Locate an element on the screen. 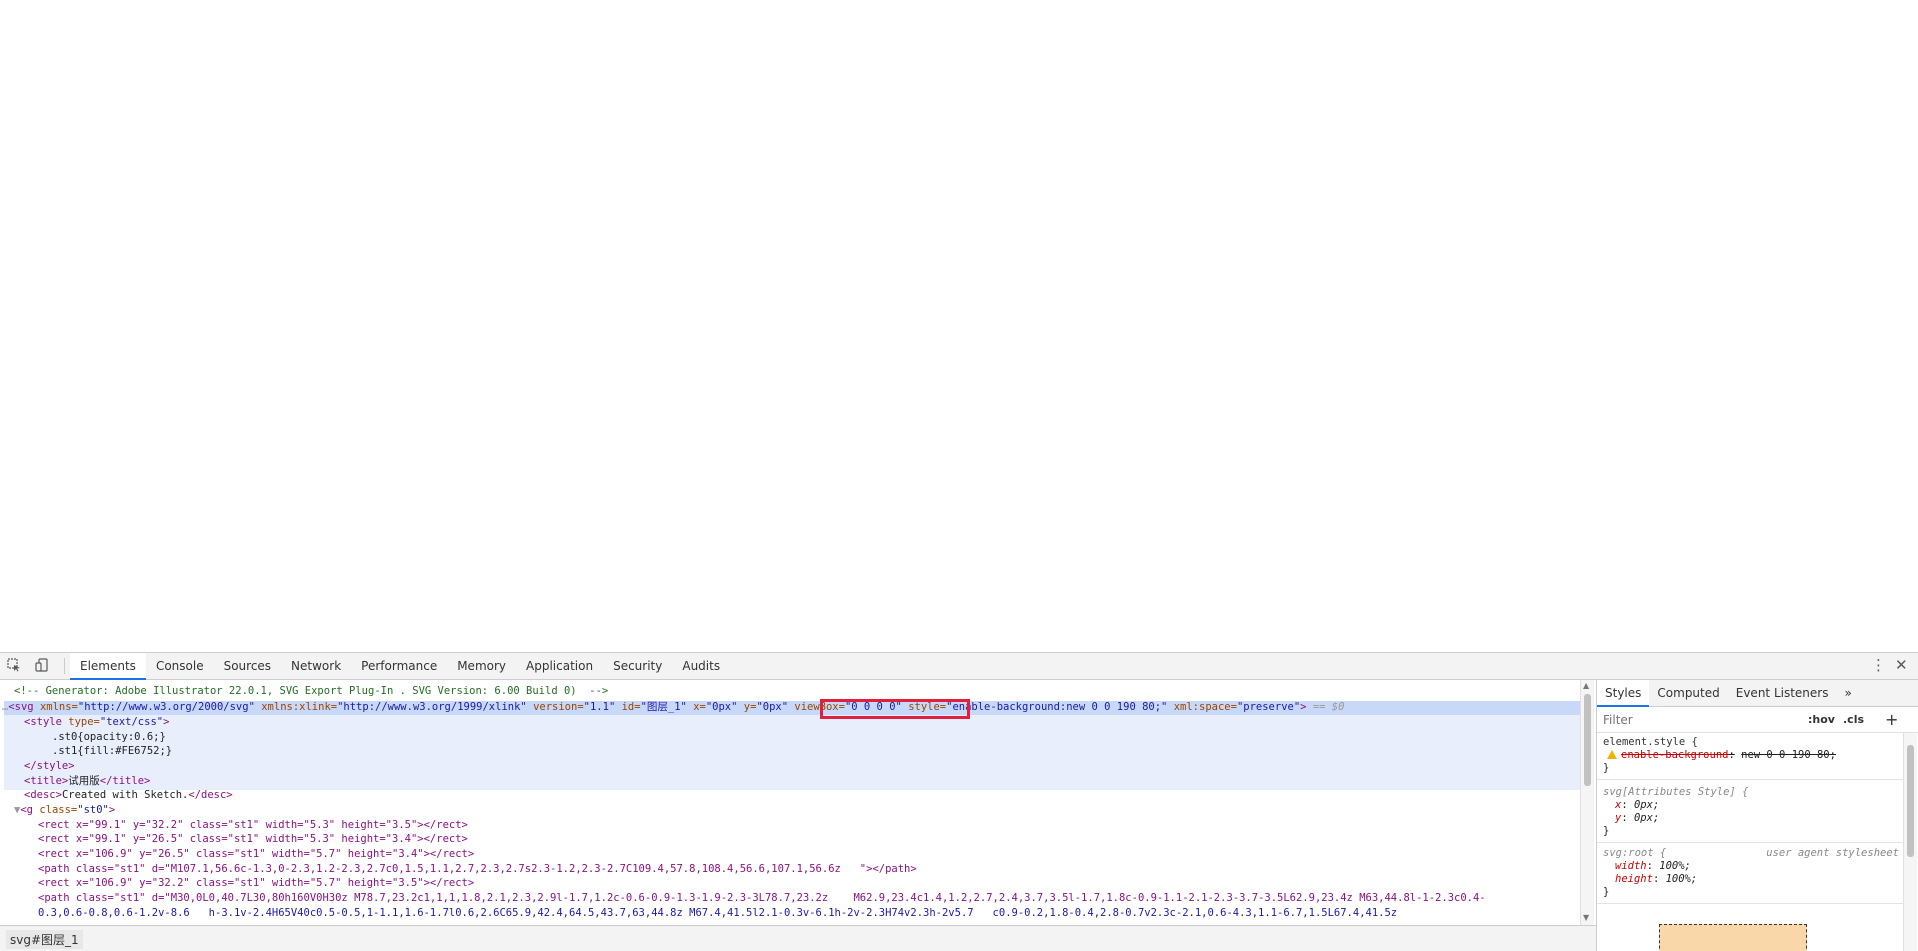 The height and width of the screenshot is (951, 1918). plus-icon: + is located at coordinates (1891, 719).